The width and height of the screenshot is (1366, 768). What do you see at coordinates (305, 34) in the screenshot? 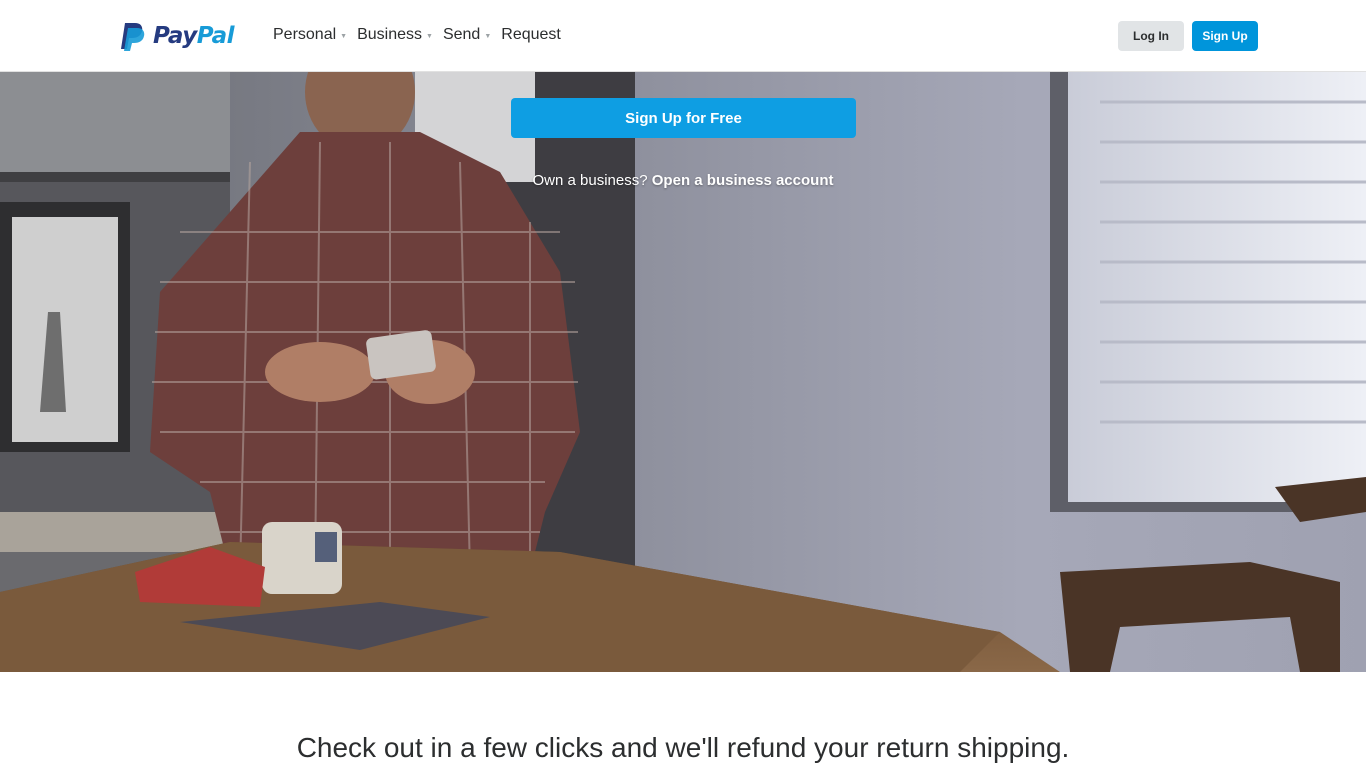
I see `nav-label: Personal` at bounding box center [305, 34].